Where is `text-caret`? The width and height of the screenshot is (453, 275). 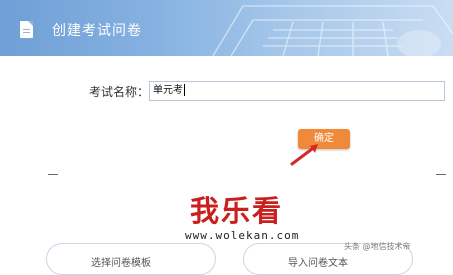
text-caret is located at coordinates (184, 90).